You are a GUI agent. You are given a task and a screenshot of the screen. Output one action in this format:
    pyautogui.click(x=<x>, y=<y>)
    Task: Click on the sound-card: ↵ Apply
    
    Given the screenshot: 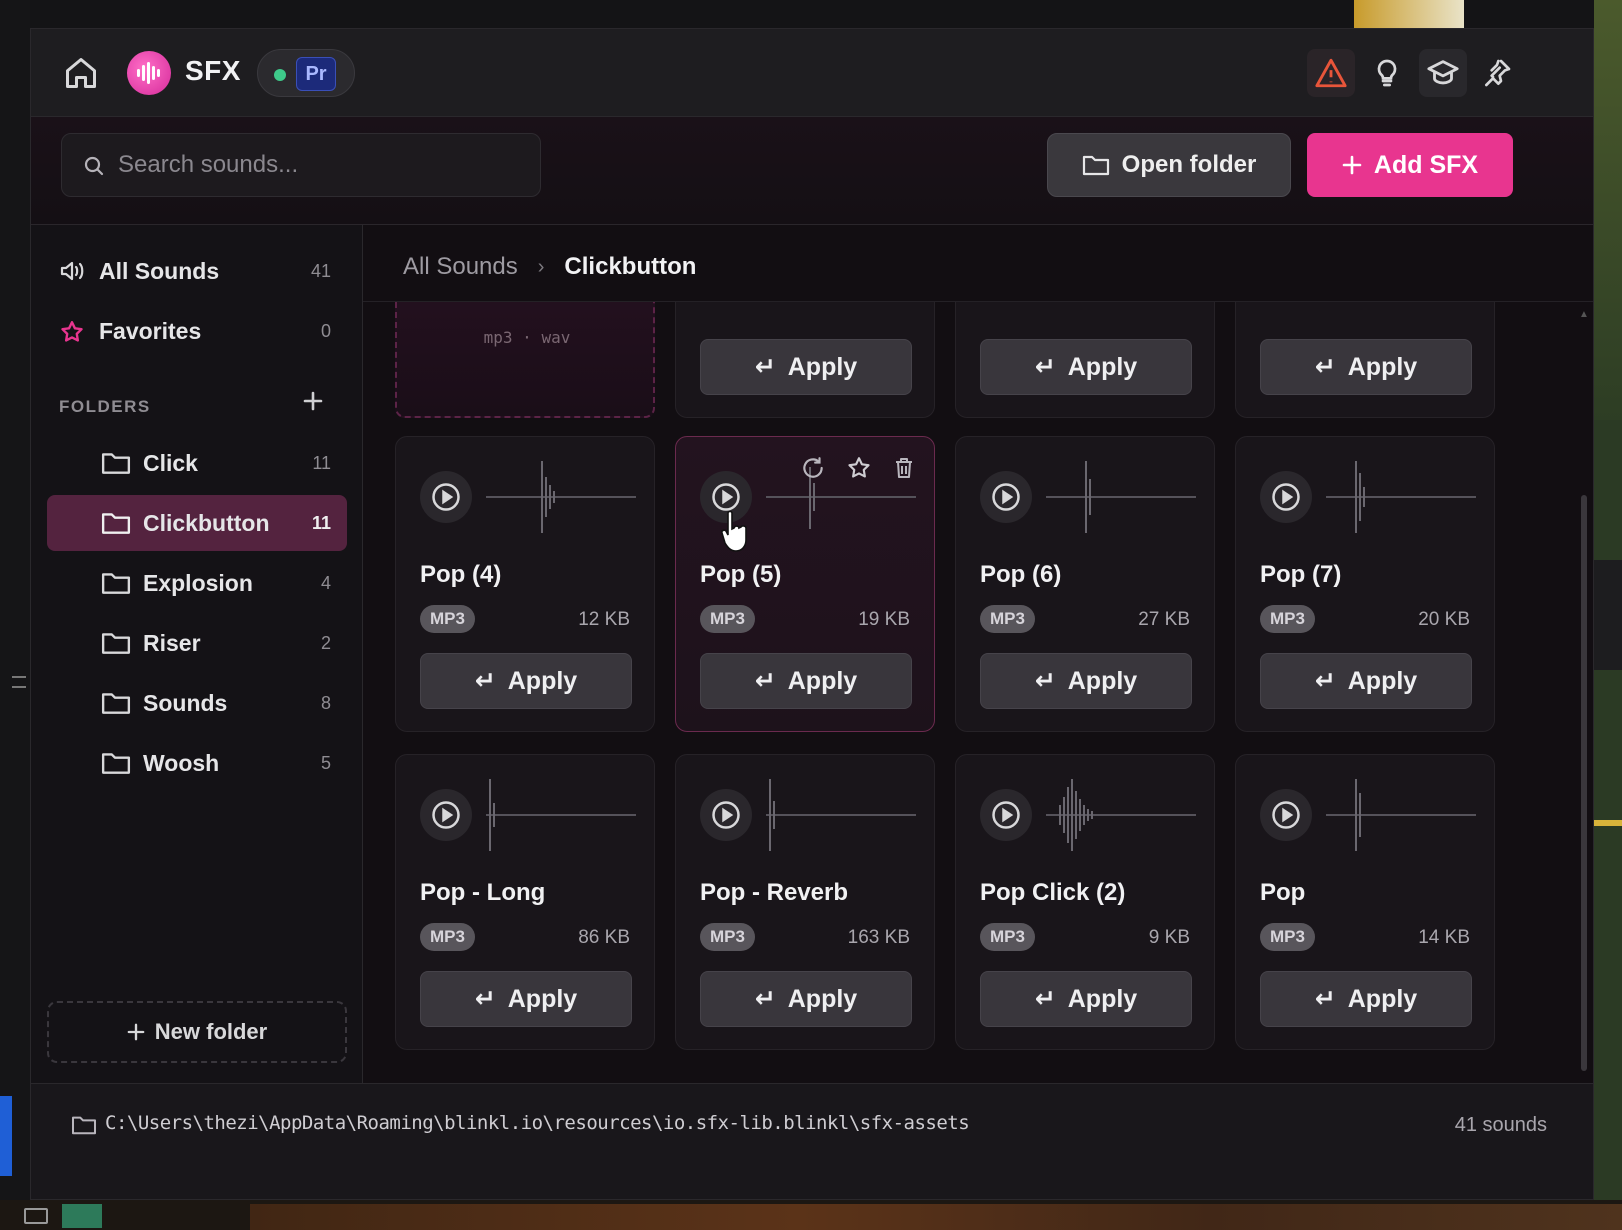 What is the action you would take?
    pyautogui.click(x=1365, y=360)
    